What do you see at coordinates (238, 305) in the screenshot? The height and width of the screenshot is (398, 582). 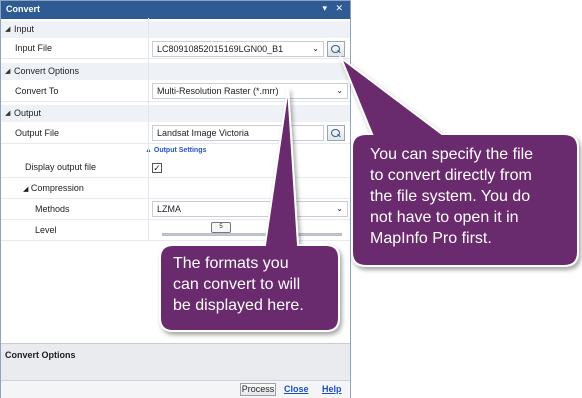 I see `callout-middle-line: be displayed here.` at bounding box center [238, 305].